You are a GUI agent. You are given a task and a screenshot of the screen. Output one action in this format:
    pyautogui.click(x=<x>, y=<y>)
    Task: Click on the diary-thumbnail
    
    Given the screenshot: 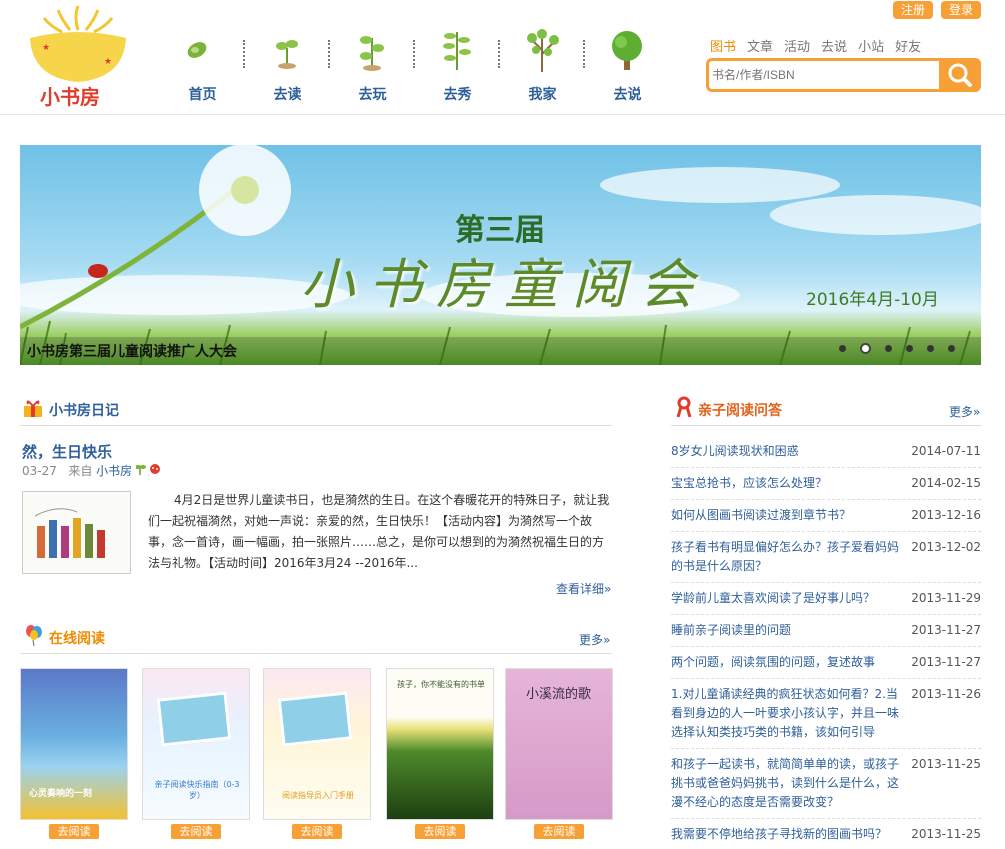 What is the action you would take?
    pyautogui.click(x=76, y=532)
    